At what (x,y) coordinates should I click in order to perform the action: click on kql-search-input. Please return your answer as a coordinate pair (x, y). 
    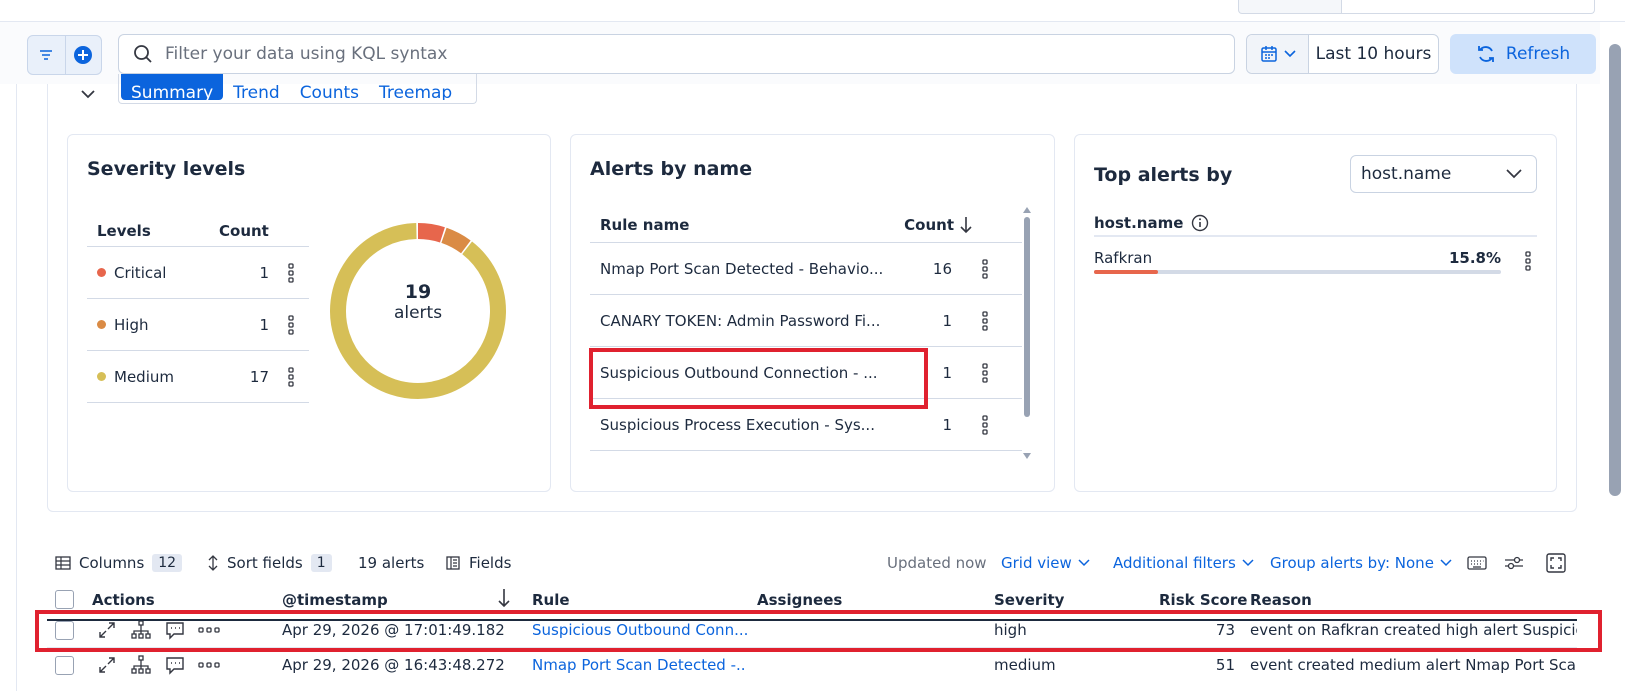
    Looking at the image, I should click on (615, 54).